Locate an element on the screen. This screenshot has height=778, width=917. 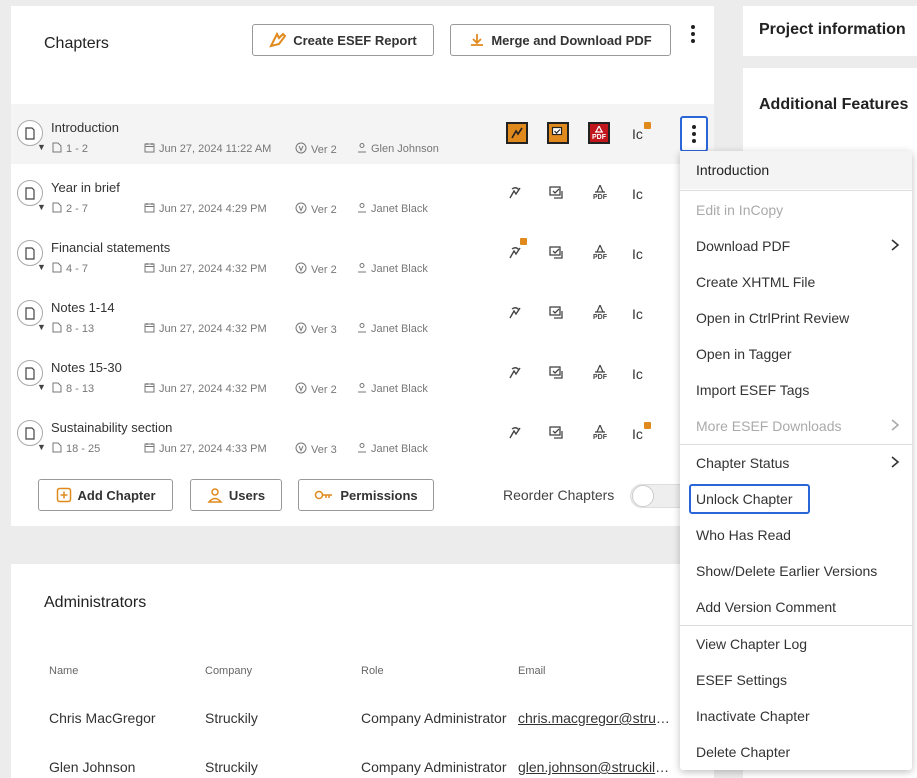
chapter-title: Introduction is located at coordinates (85, 127).